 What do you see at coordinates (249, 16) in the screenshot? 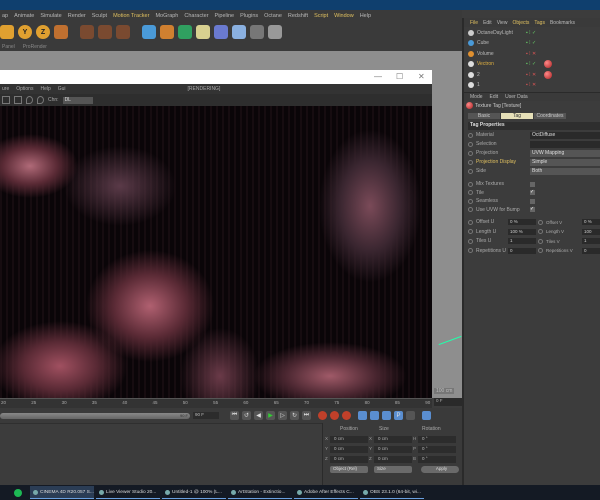
I see `menu-plugins: Plugins` at bounding box center [249, 16].